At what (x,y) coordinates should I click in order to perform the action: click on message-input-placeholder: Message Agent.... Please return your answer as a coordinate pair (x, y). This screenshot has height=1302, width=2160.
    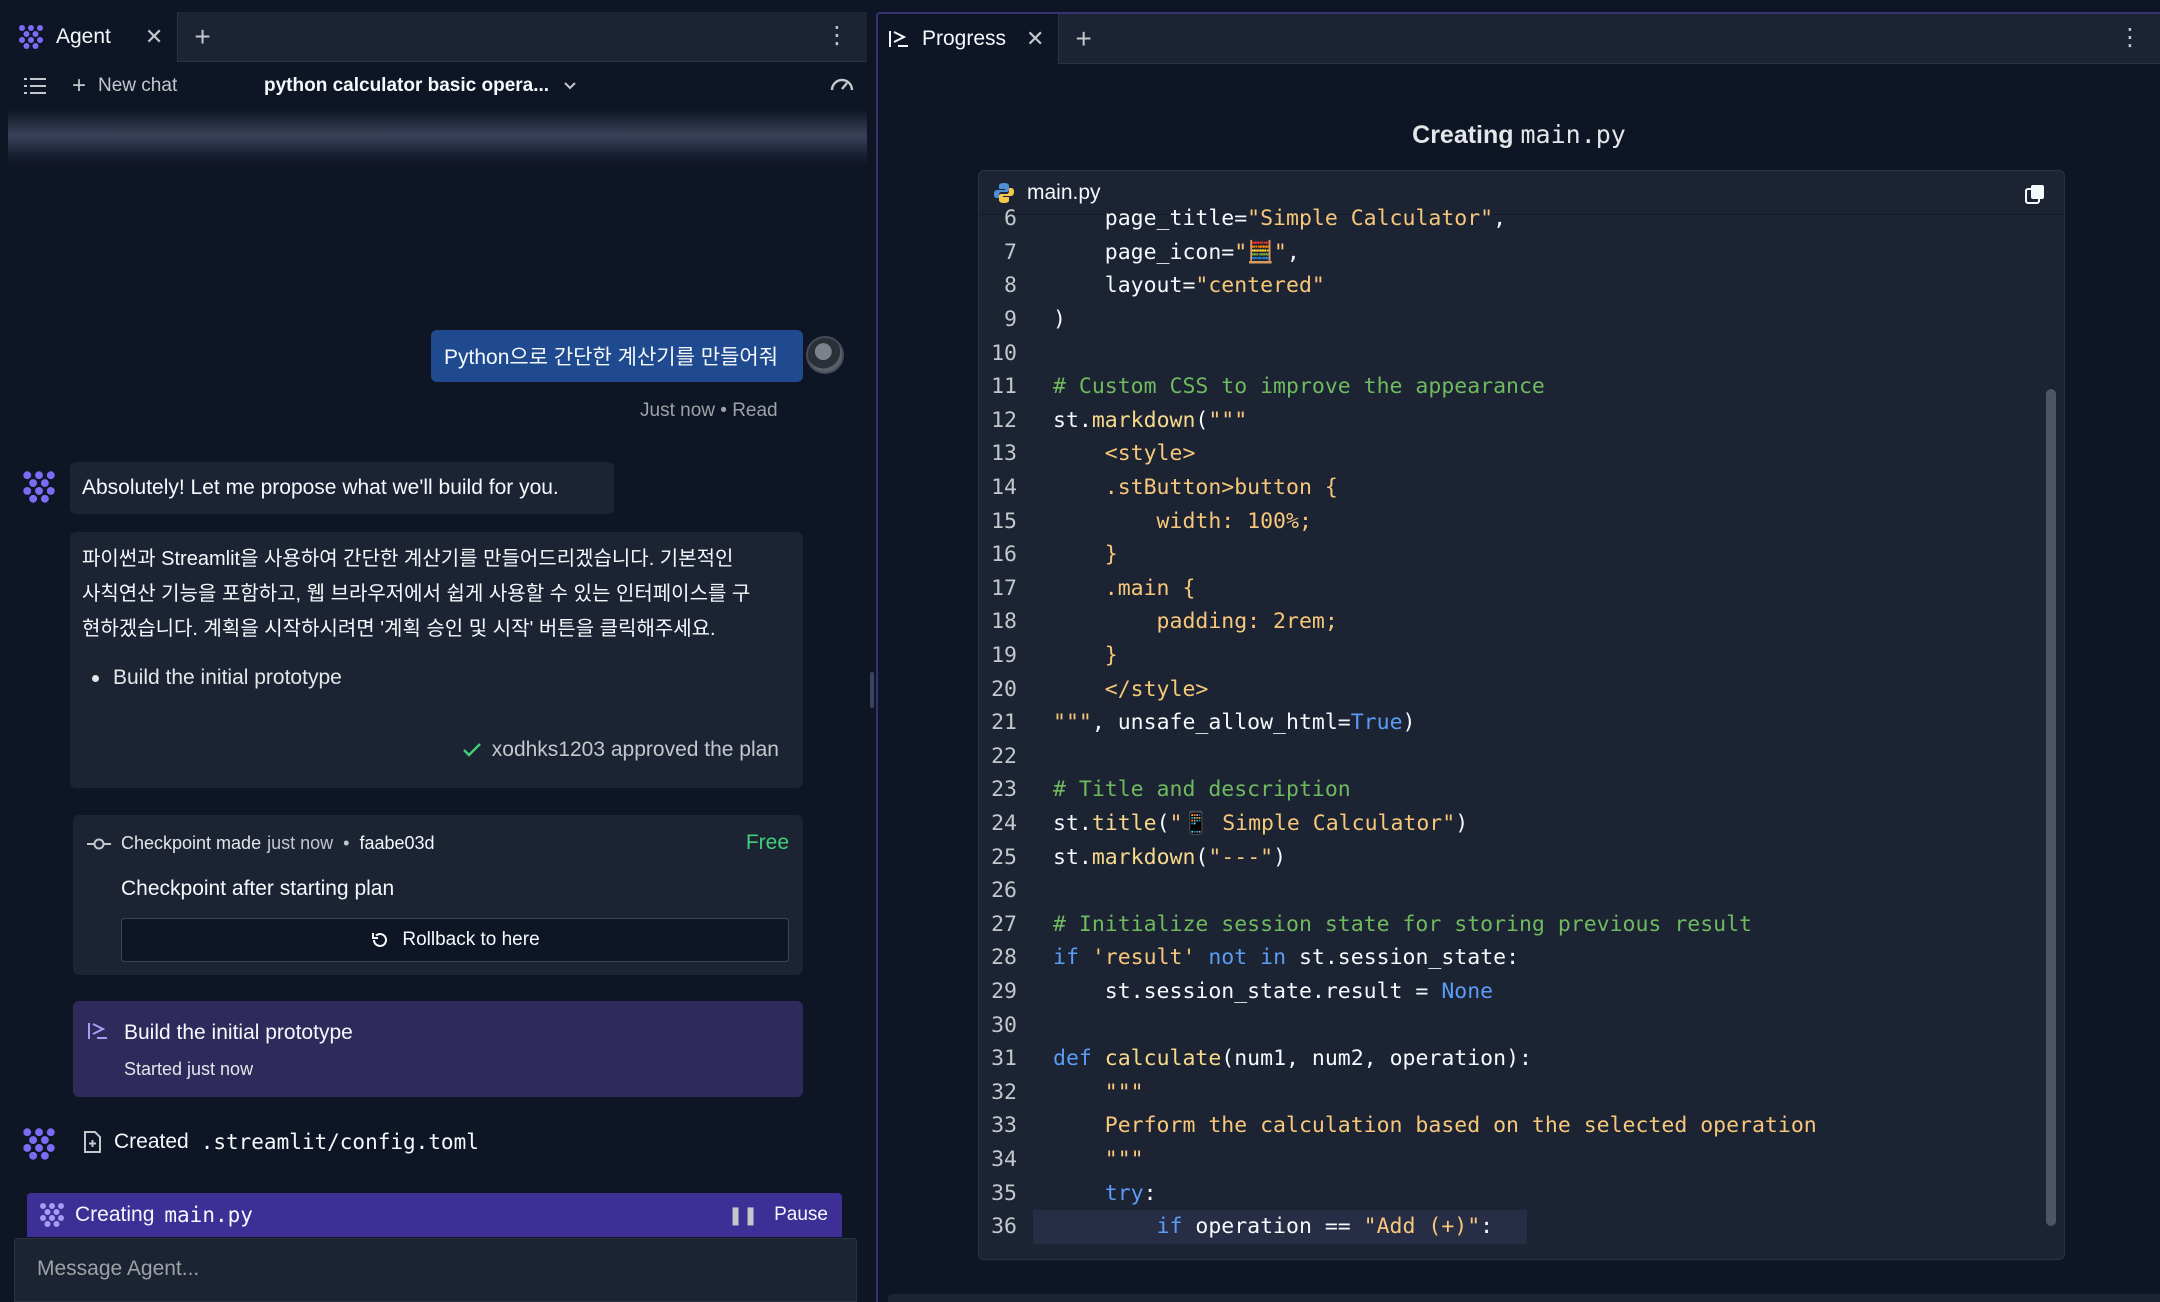
    Looking at the image, I should click on (118, 1268).